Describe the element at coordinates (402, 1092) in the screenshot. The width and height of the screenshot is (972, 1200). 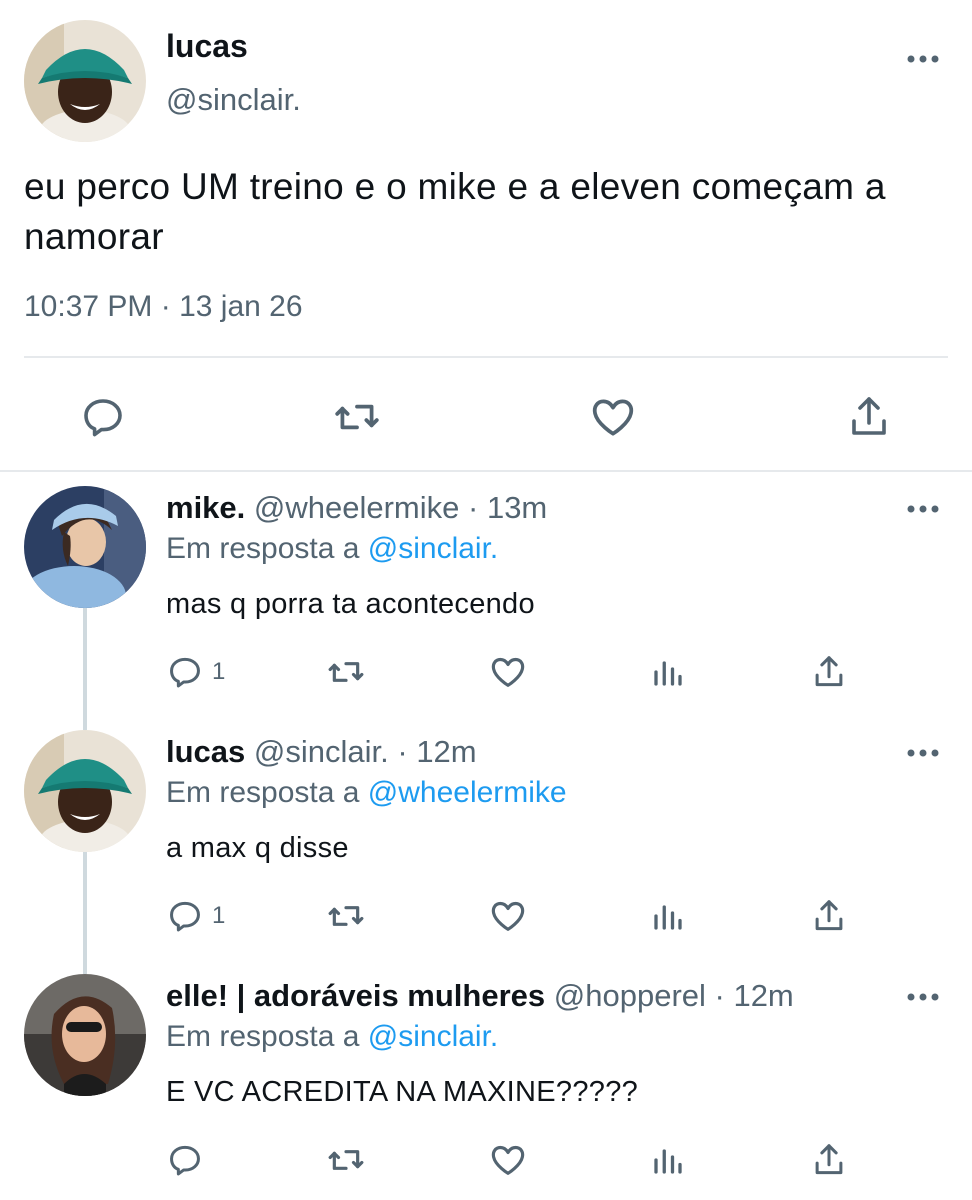
I see `reply-text: E VC ACREDITA NA MAXINE?????` at that location.